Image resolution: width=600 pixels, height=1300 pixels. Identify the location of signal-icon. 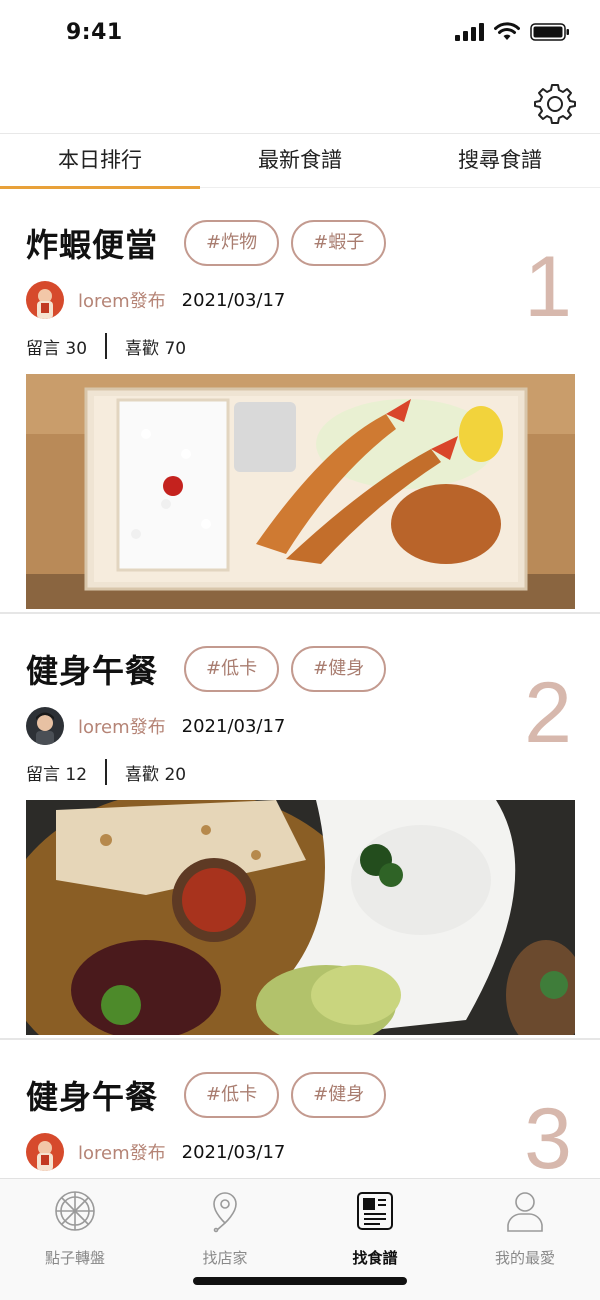
(469, 32).